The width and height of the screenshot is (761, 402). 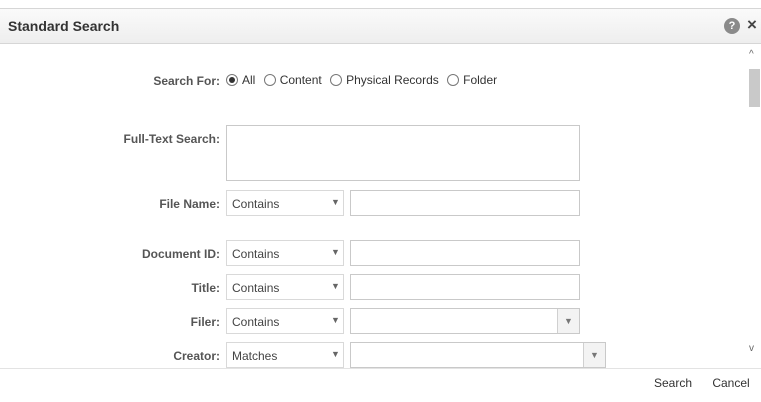 I want to click on help-icon: ?, so click(x=732, y=26).